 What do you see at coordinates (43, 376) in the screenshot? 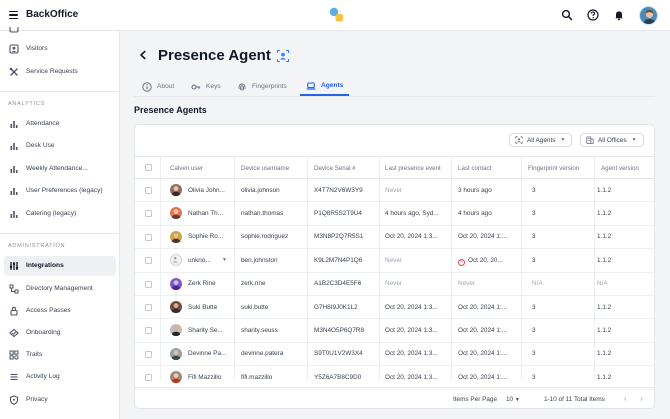
I see `sidebar-item-label: Activity Log` at bounding box center [43, 376].